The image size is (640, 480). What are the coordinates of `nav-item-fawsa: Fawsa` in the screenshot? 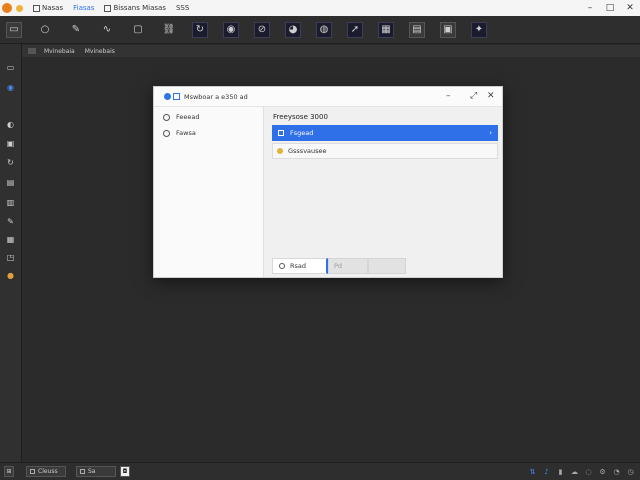 It's located at (179, 133).